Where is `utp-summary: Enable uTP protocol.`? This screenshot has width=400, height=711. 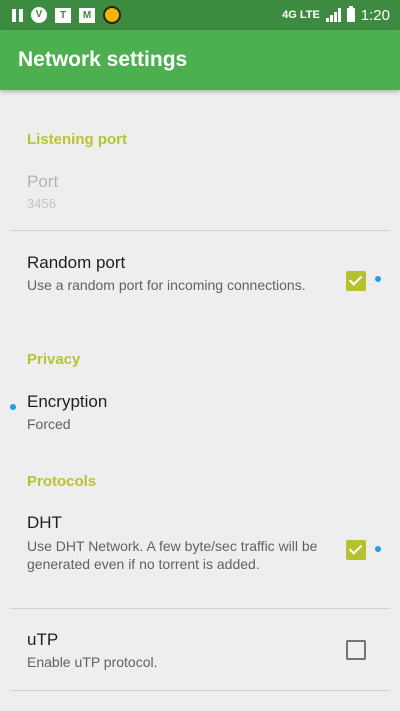 utp-summary: Enable uTP protocol. is located at coordinates (92, 662).